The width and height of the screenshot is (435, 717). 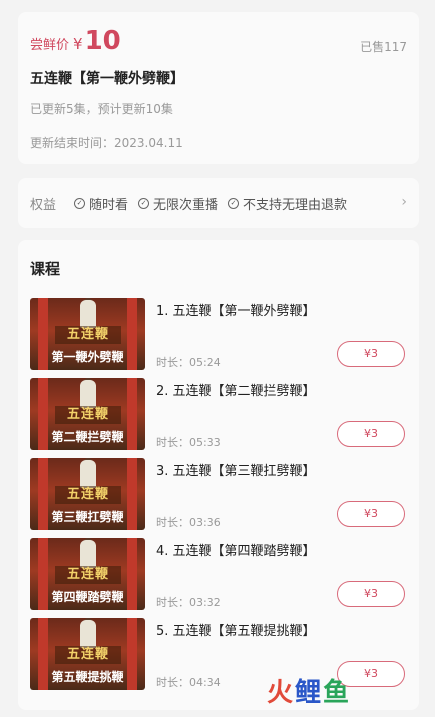 I want to click on benefit-item: ✓ 无限次重播, so click(x=178, y=203).